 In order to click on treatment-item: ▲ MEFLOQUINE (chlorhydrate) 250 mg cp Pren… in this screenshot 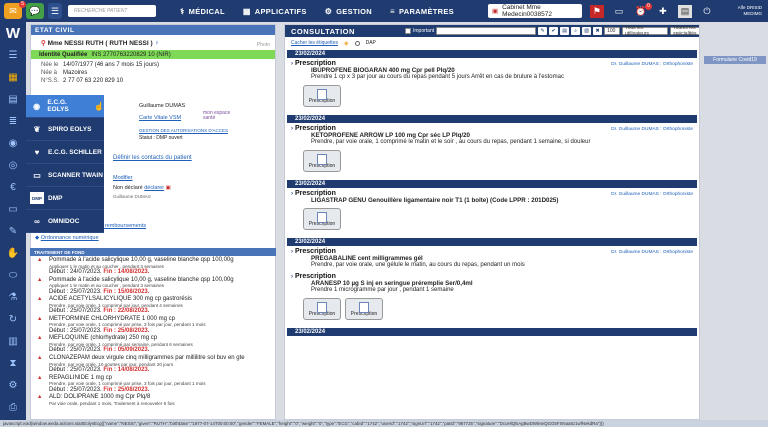, I will do `click(153, 344)`.